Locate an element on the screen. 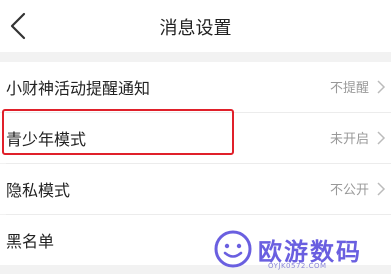 This screenshot has width=391, height=274. highlight-box is located at coordinates (118, 132).